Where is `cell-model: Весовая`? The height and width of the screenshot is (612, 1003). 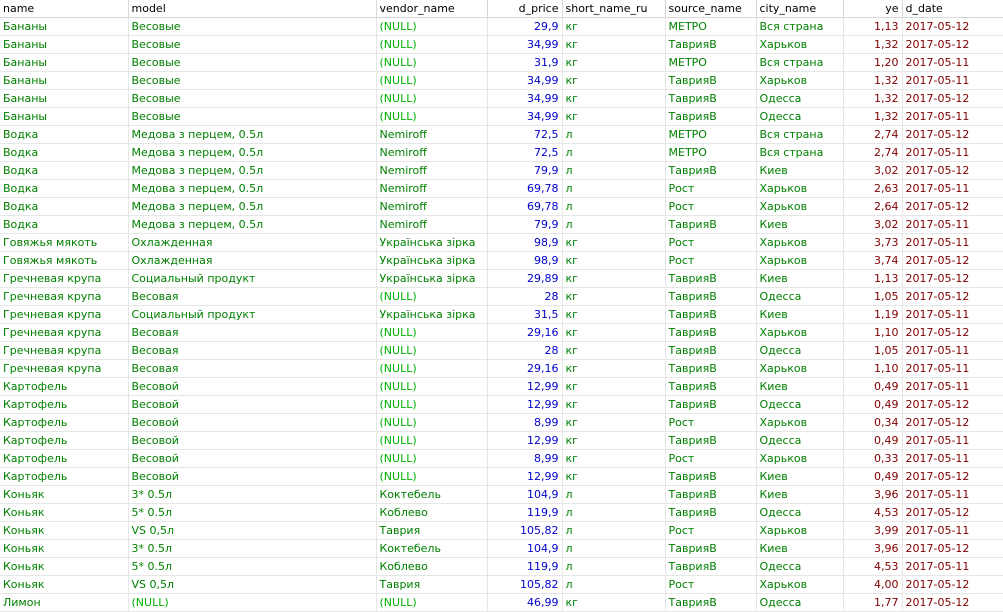
cell-model: Весовая is located at coordinates (252, 296).